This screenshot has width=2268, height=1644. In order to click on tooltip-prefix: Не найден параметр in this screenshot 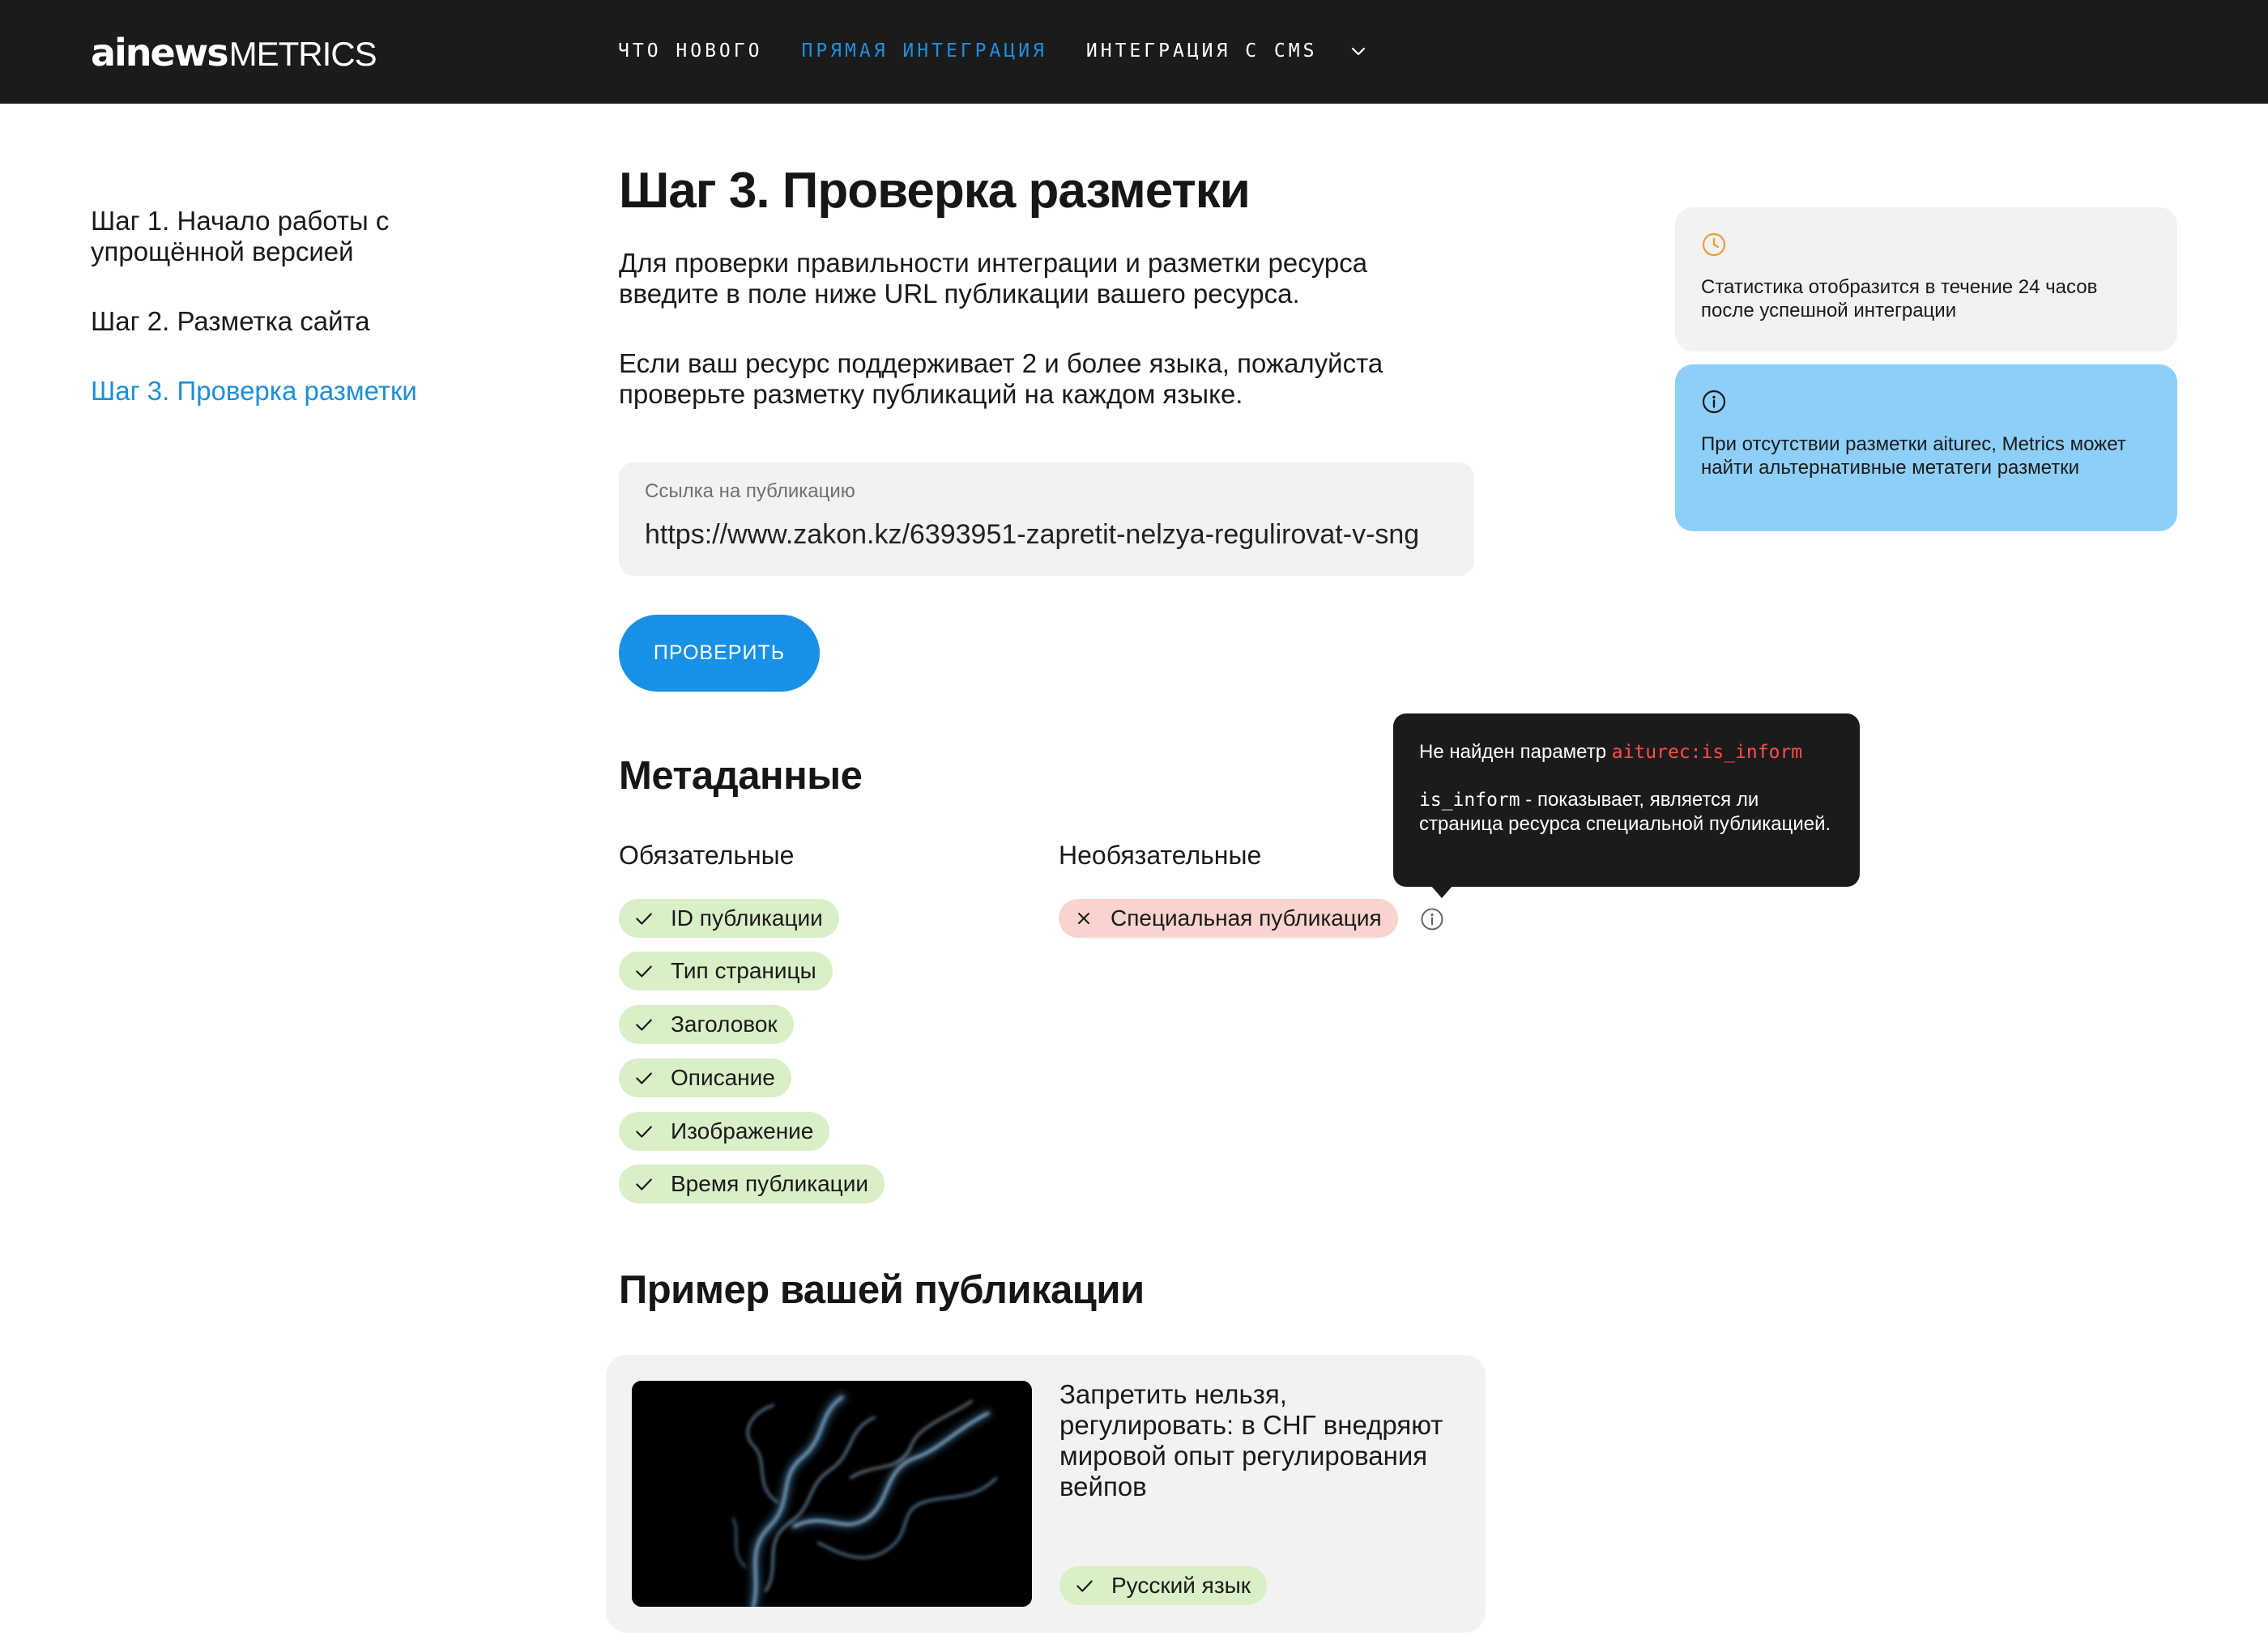, I will do `click(1515, 752)`.